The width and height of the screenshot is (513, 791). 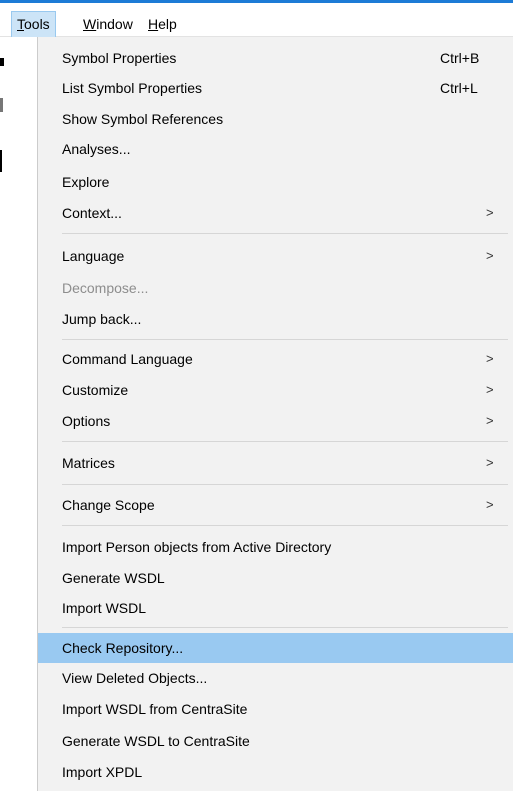 What do you see at coordinates (93, 256) in the screenshot?
I see `menu-item-label: Language` at bounding box center [93, 256].